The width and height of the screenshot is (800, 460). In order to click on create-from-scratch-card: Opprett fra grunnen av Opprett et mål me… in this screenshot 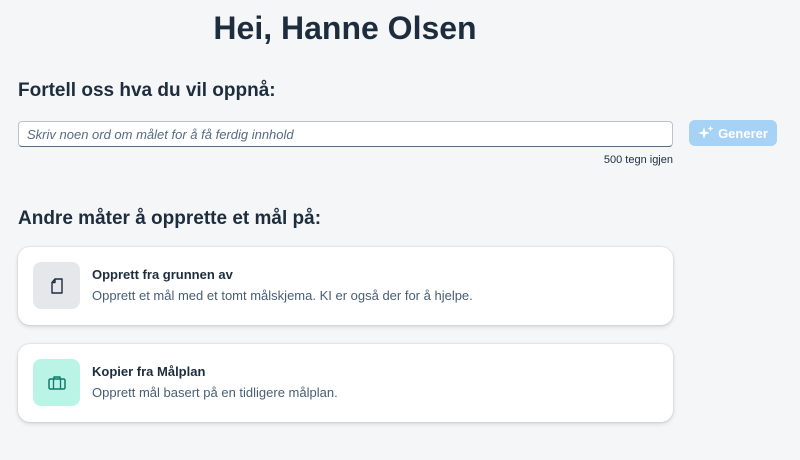, I will do `click(345, 286)`.